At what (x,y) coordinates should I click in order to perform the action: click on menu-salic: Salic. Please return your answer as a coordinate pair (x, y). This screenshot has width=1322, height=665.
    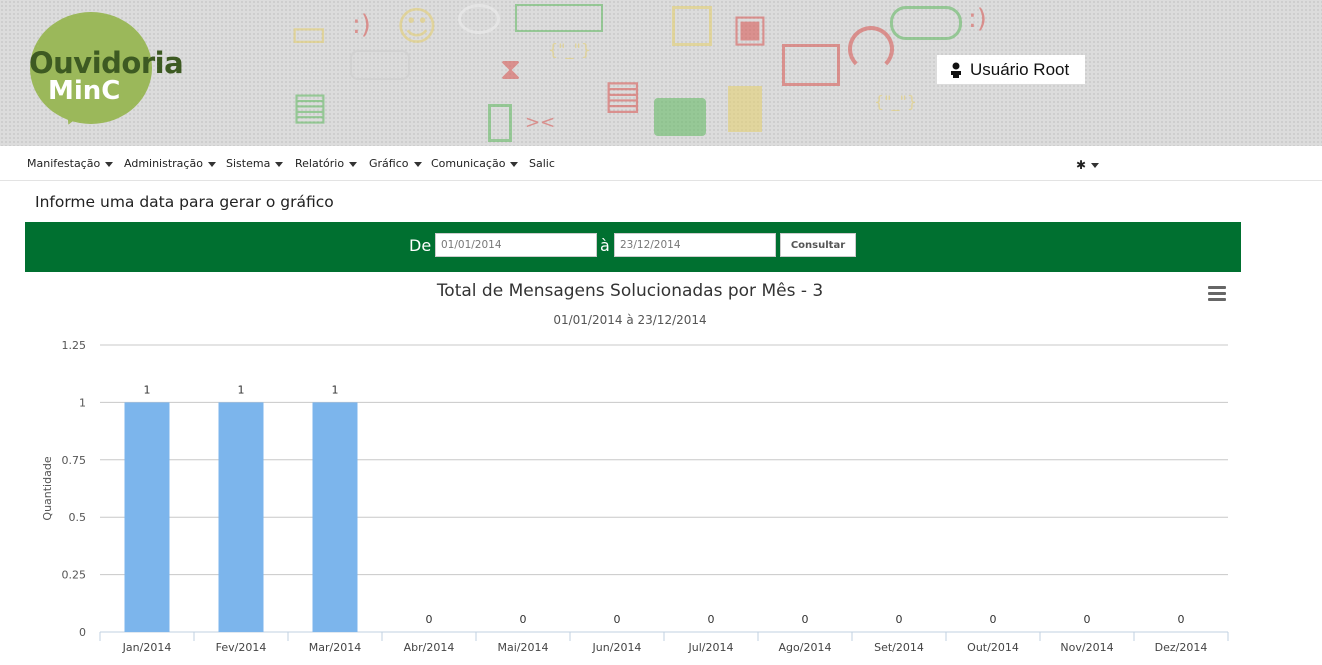
    Looking at the image, I should click on (542, 163).